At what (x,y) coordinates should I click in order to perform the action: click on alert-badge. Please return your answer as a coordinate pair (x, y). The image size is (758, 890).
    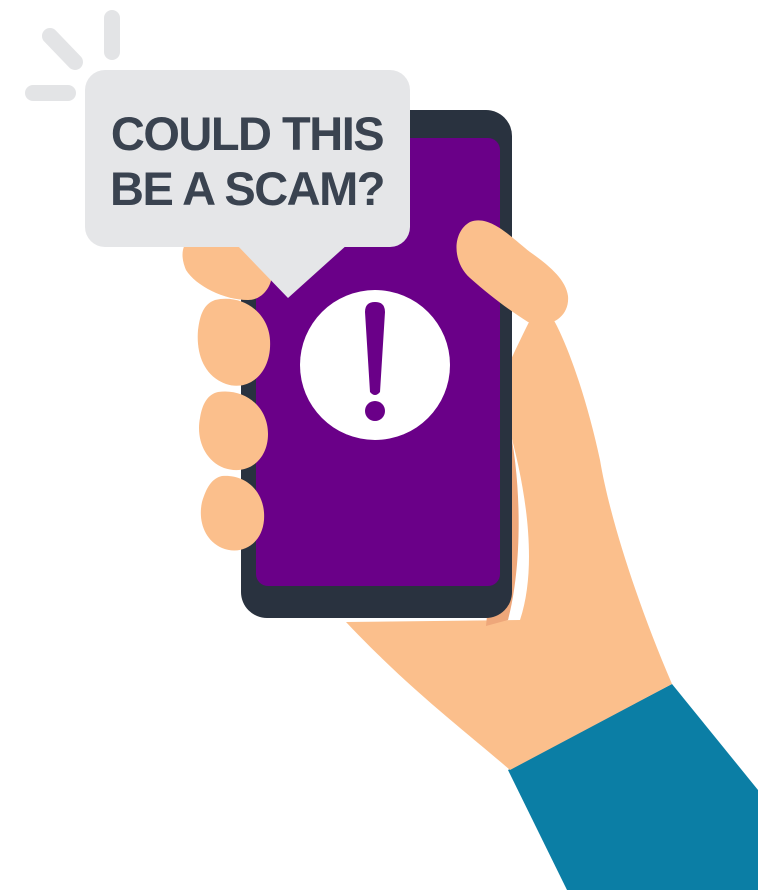
    Looking at the image, I should click on (375, 365).